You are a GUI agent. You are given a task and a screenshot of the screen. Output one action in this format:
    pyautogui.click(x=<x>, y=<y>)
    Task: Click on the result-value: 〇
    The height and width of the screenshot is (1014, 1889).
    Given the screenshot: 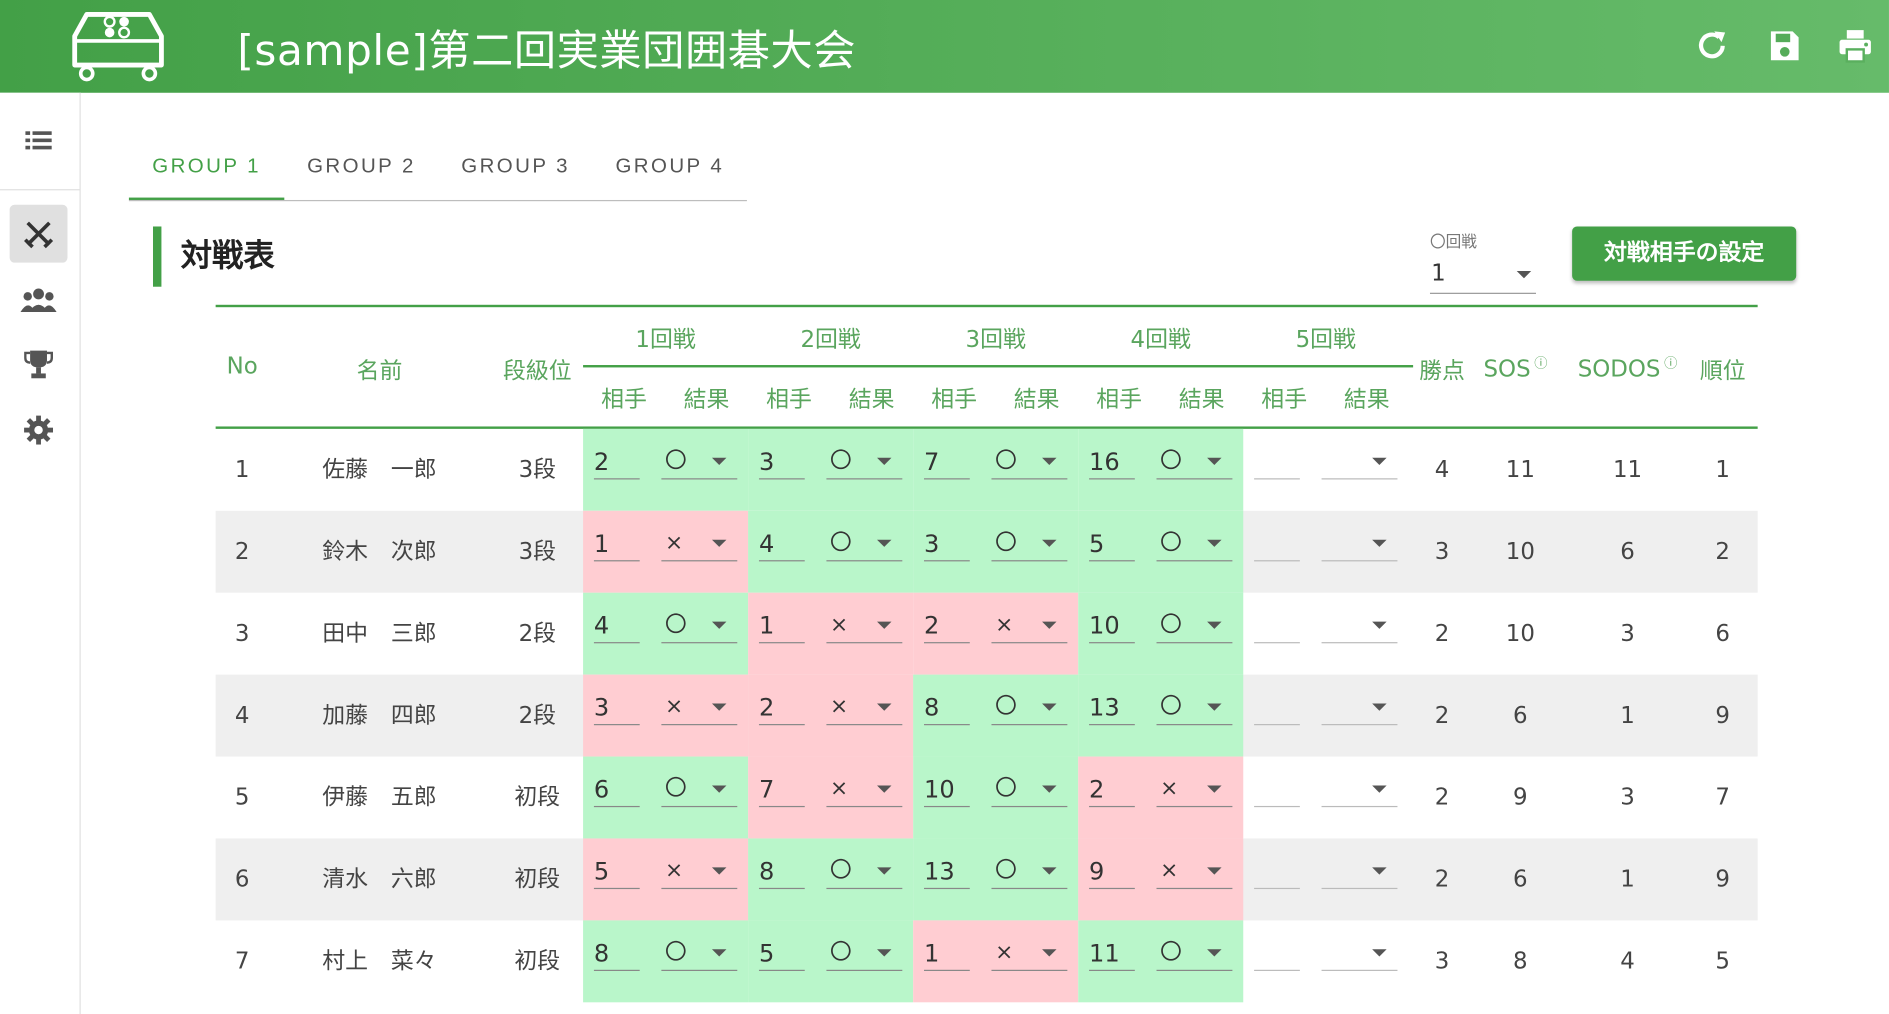 What is the action you would take?
    pyautogui.click(x=841, y=870)
    